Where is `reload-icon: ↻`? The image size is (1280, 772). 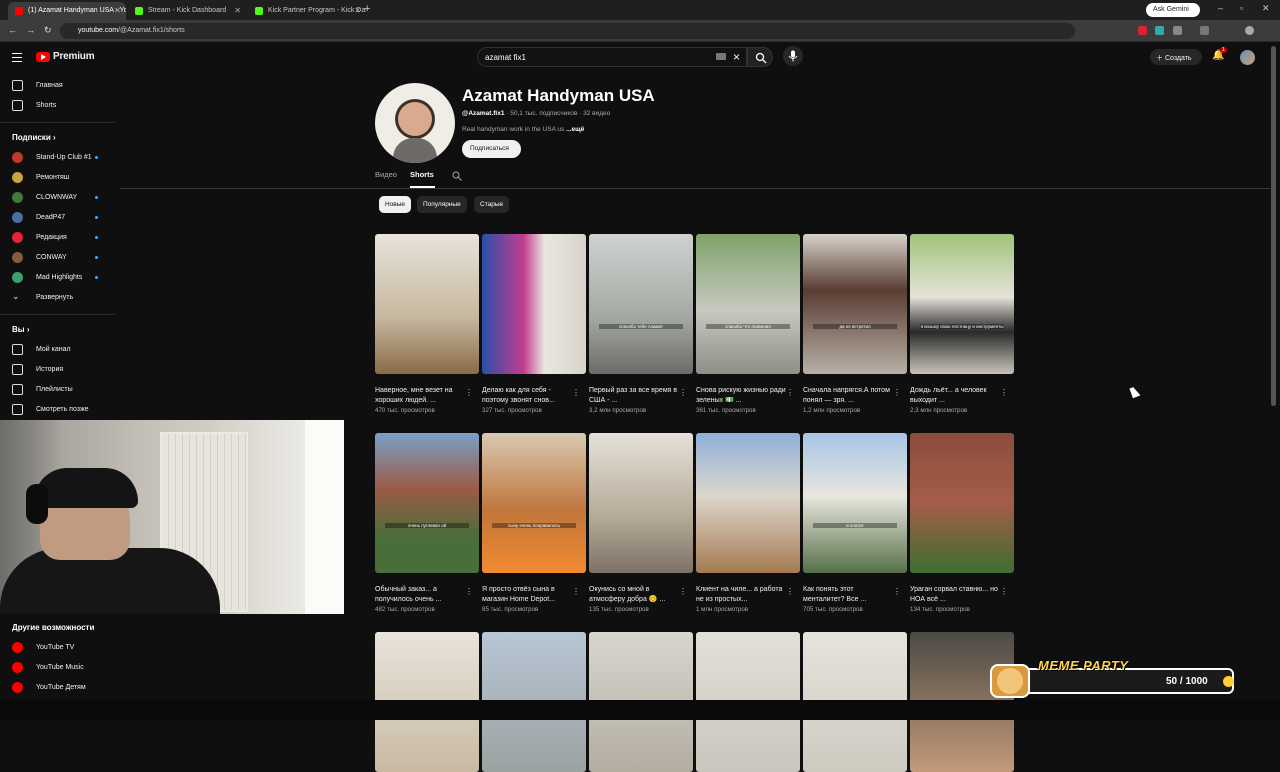 reload-icon: ↻ is located at coordinates (48, 30).